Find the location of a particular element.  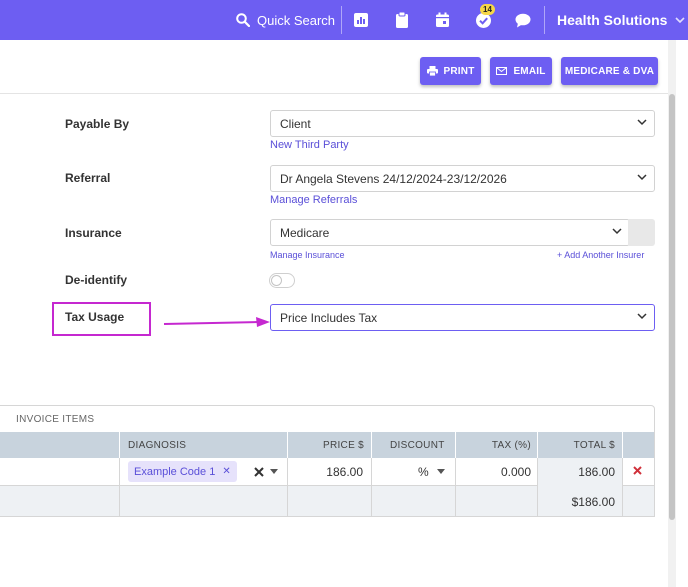

new-third-party-link: New Third Party is located at coordinates (309, 145).